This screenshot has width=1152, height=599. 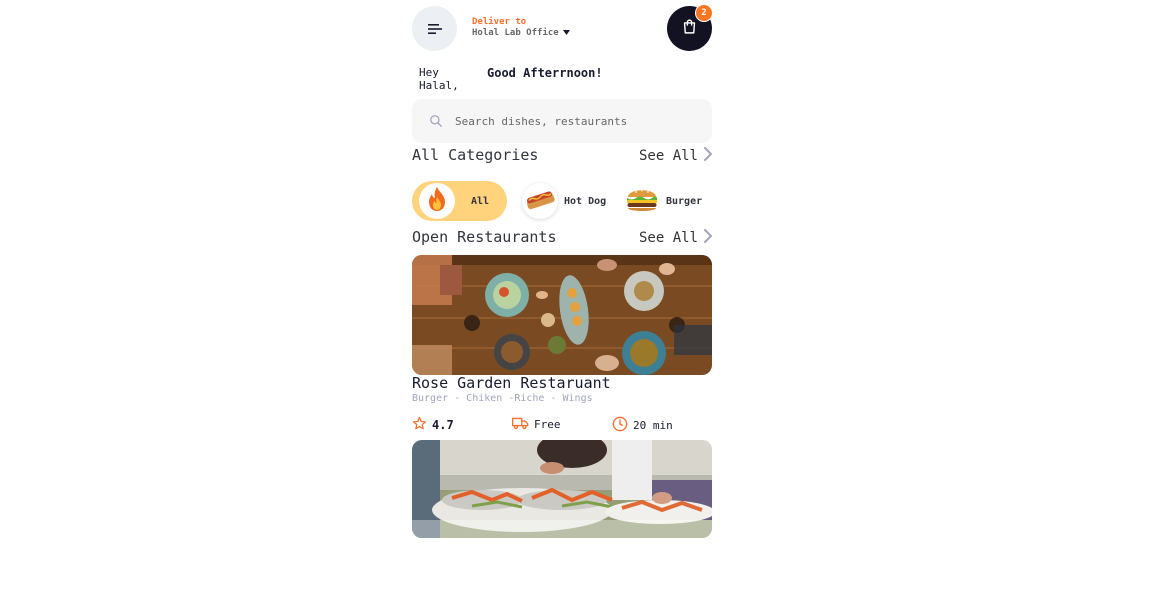 I want to click on category-label: Hot Dog, so click(x=585, y=201).